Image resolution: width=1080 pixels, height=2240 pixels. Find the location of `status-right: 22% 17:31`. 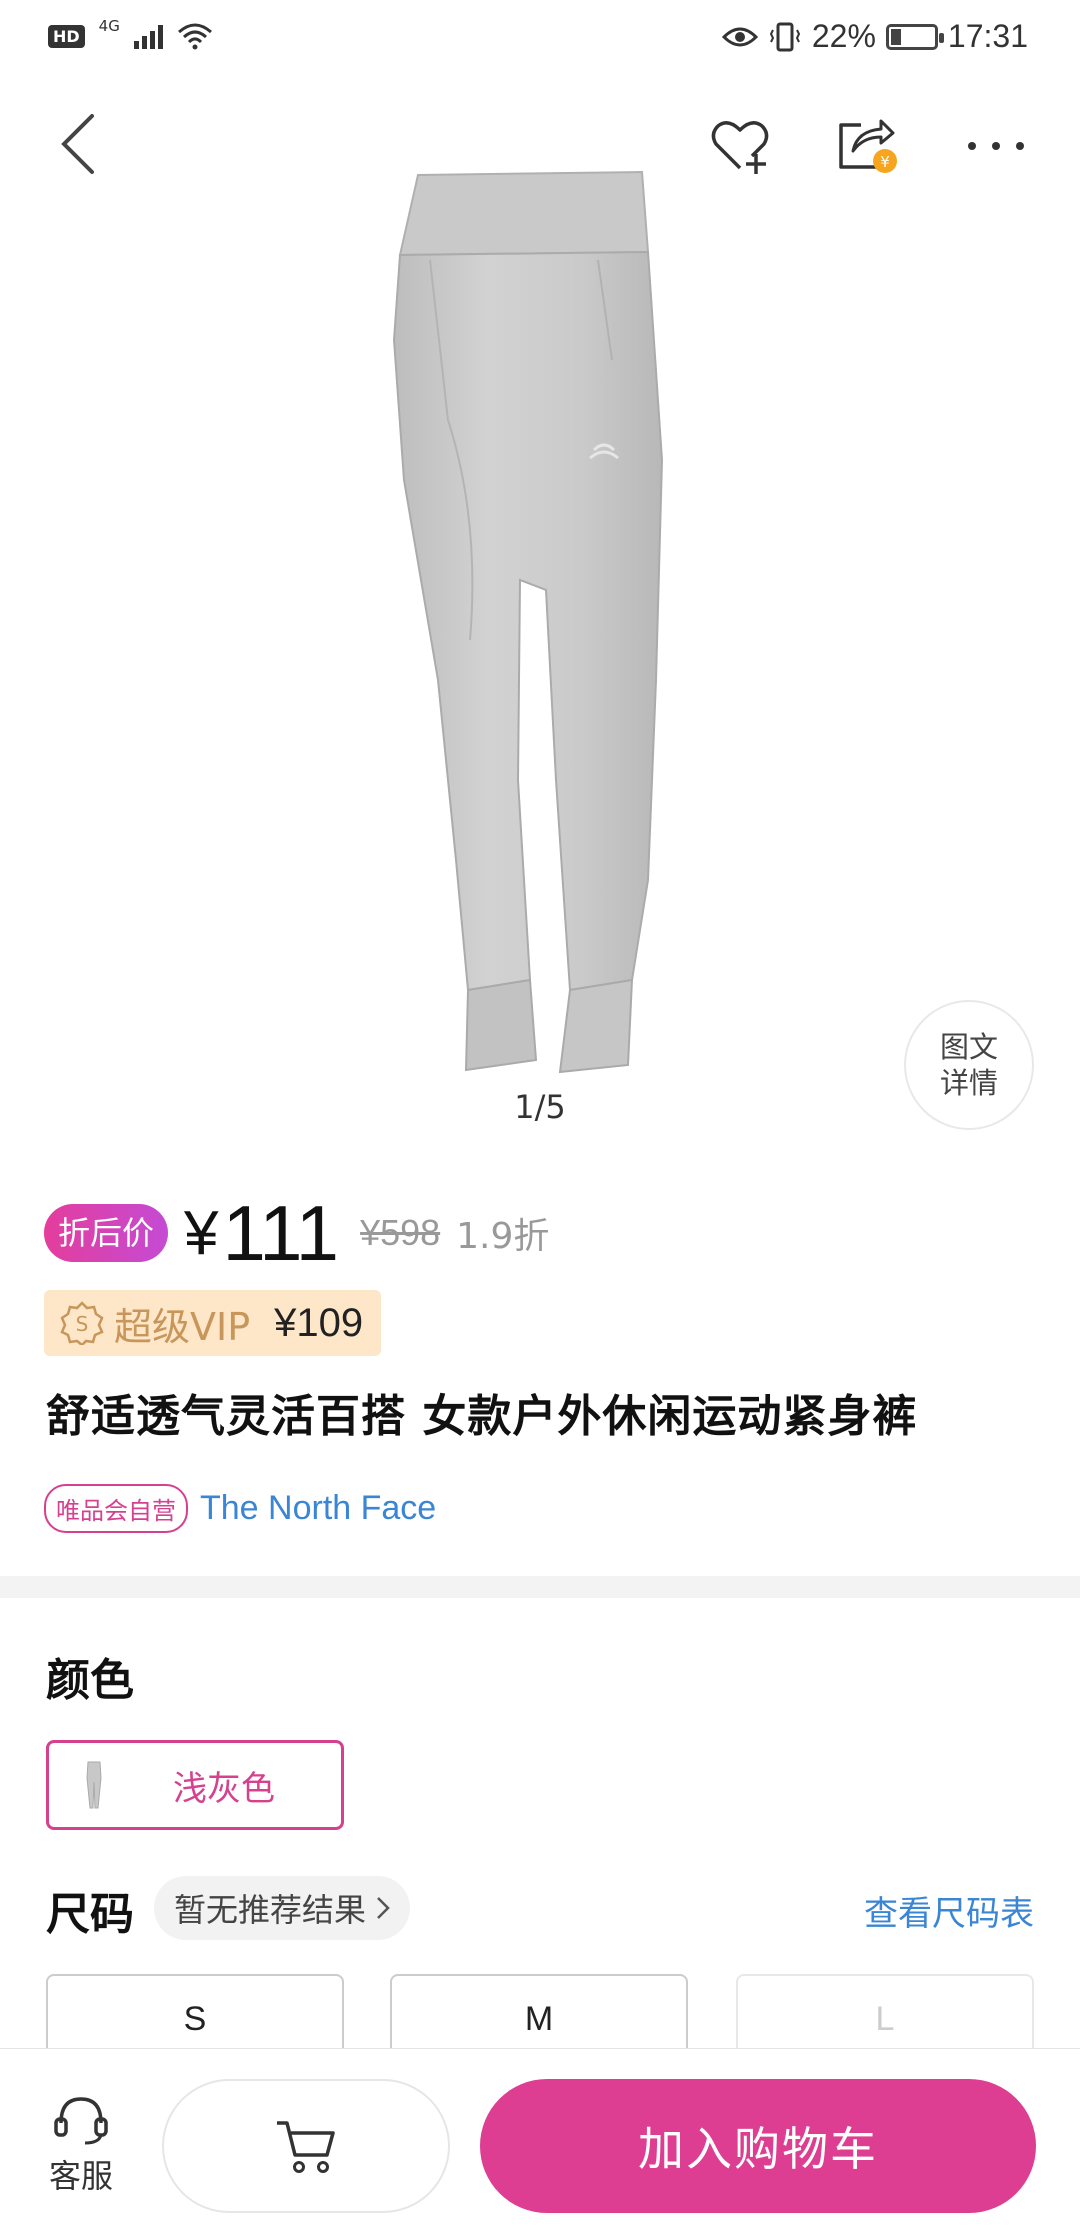

status-right: 22% 17:31 is located at coordinates (874, 36).